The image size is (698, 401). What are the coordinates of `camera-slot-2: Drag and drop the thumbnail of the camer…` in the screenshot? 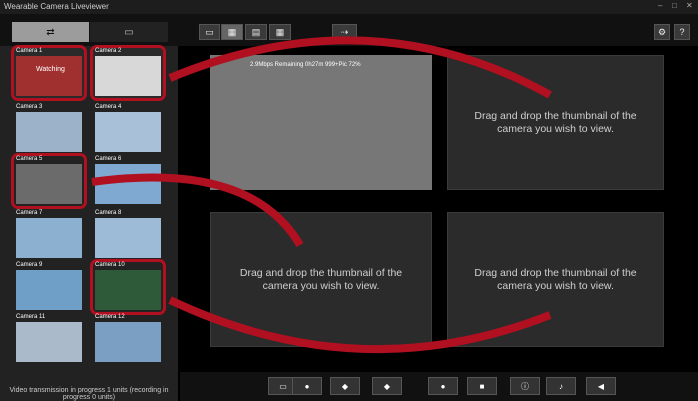 It's located at (555, 122).